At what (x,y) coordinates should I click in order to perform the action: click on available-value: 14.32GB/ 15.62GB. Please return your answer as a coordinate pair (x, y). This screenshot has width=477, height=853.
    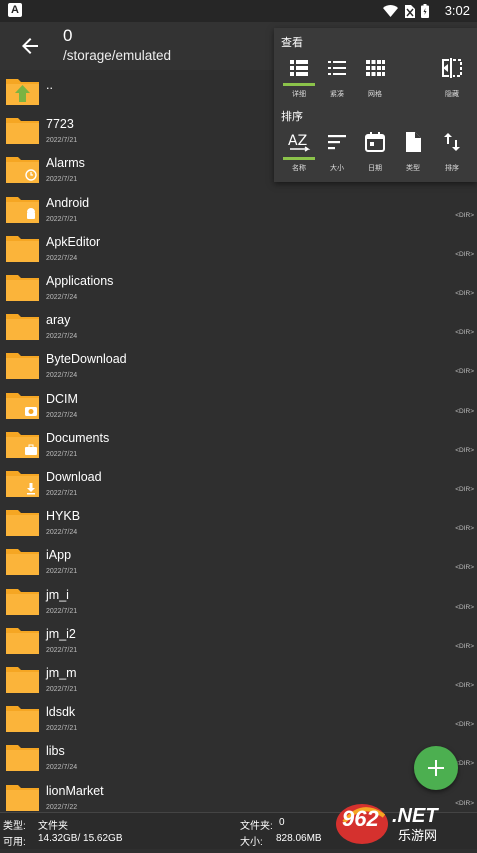
    Looking at the image, I should click on (80, 838).